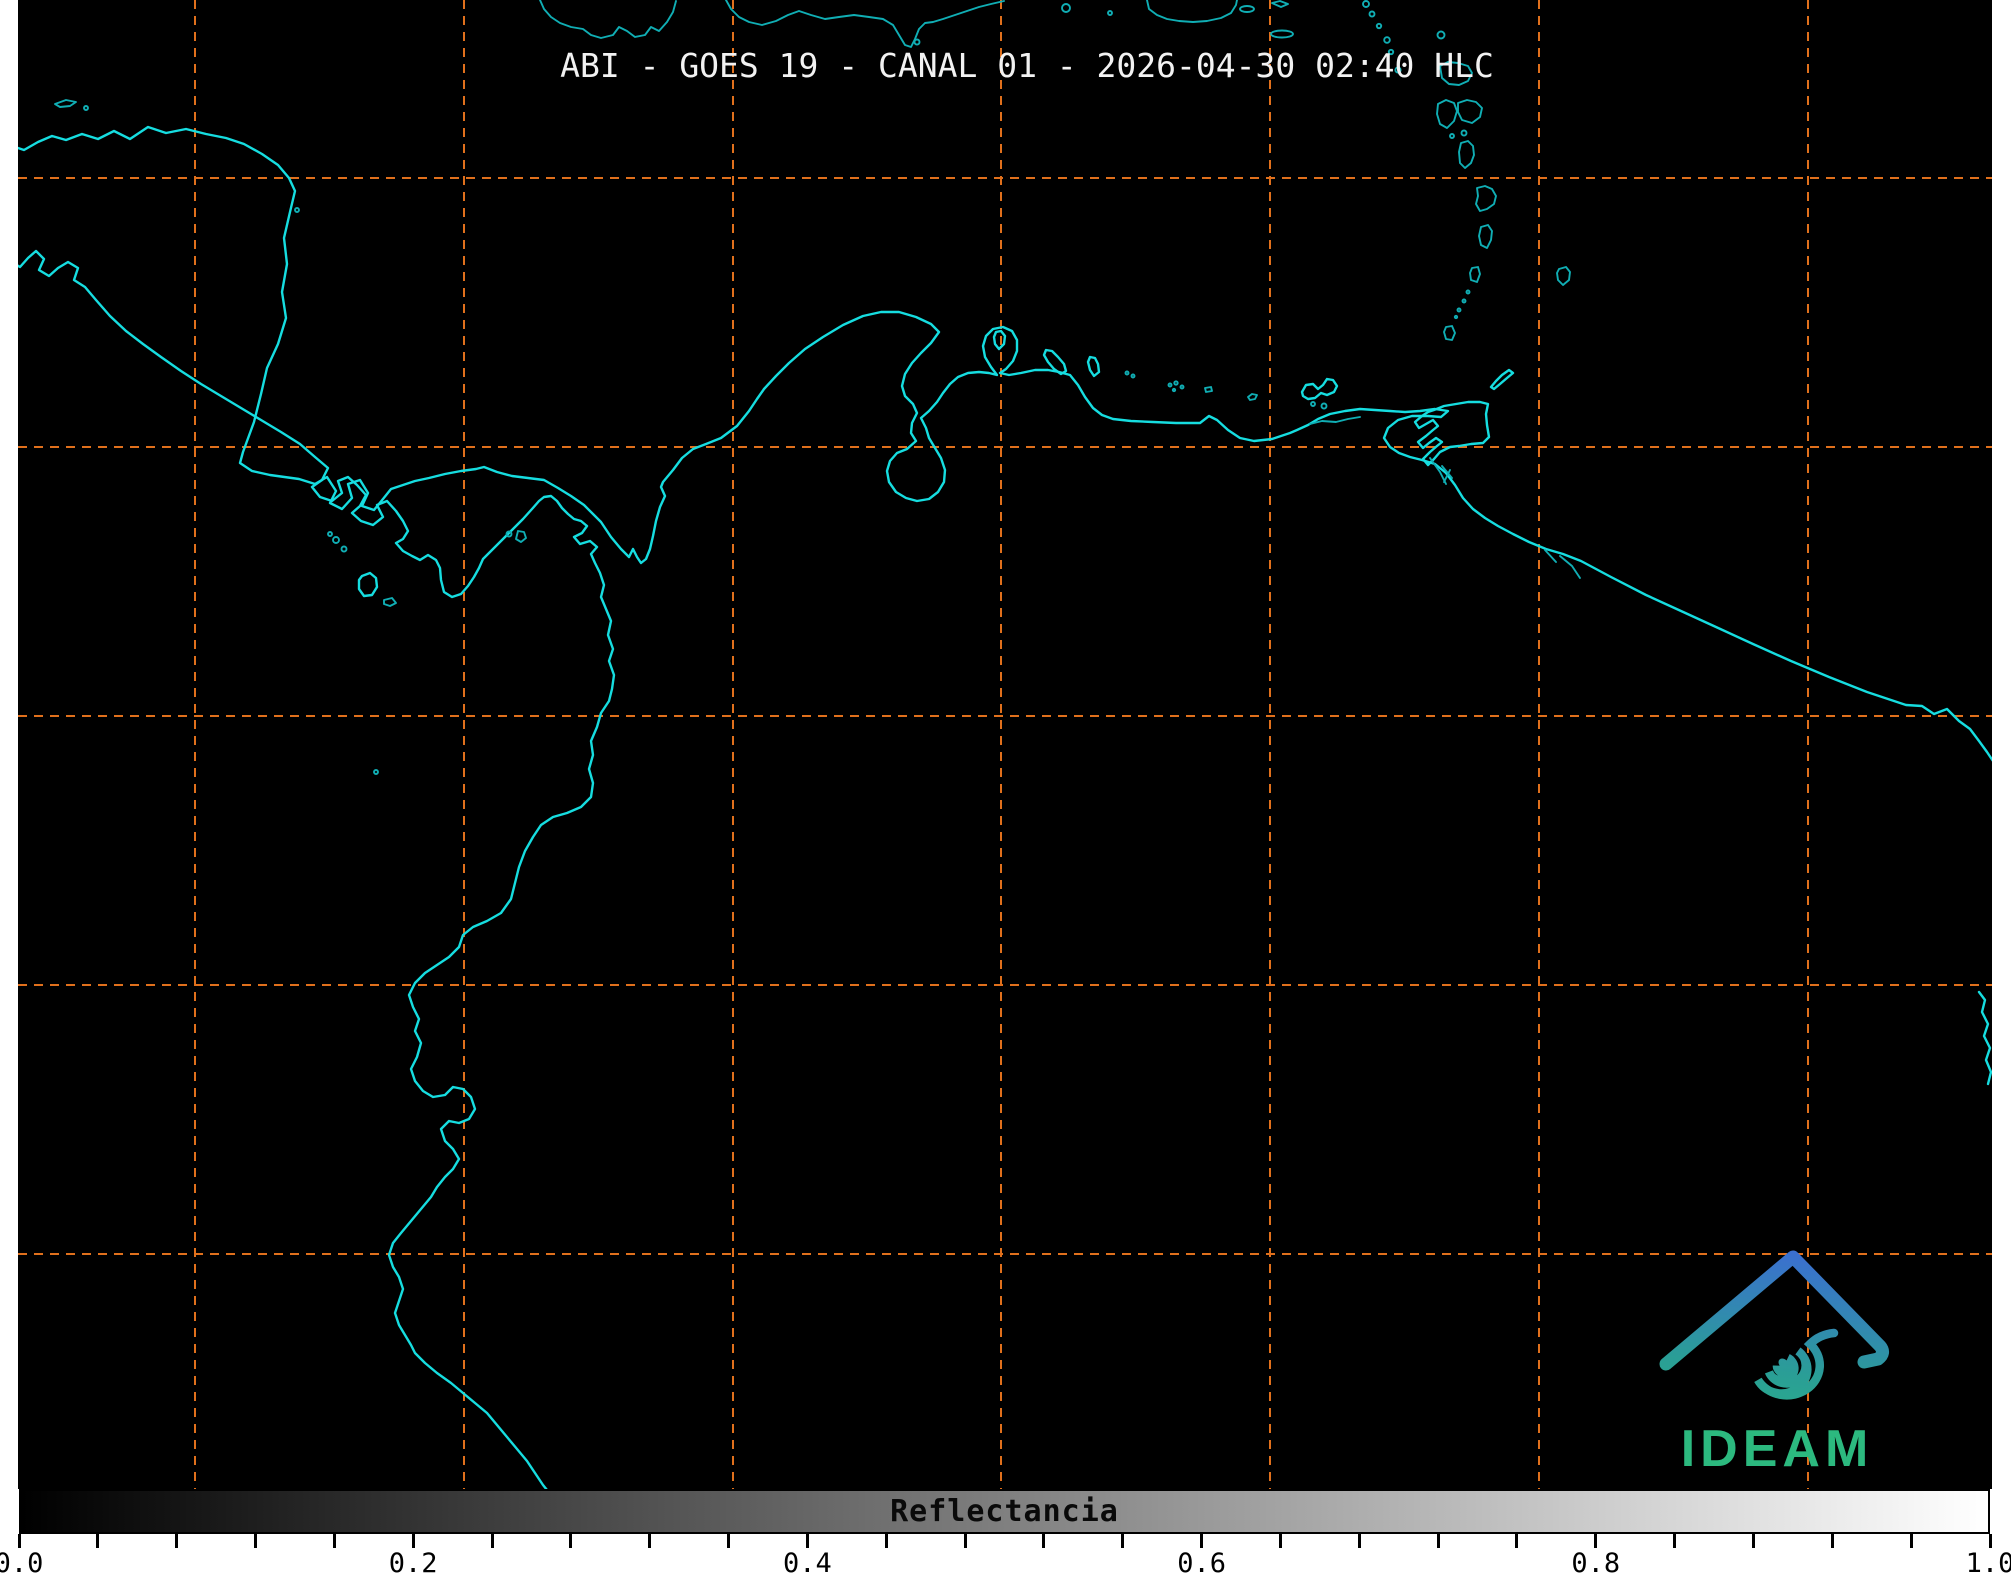  I want to click on colorbar-label: Reflectancia, so click(1004, 1511).